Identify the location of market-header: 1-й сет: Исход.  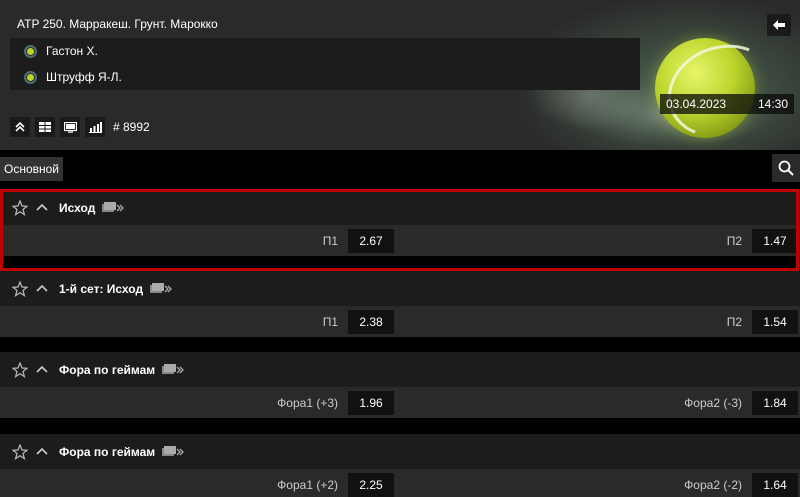
(400, 288).